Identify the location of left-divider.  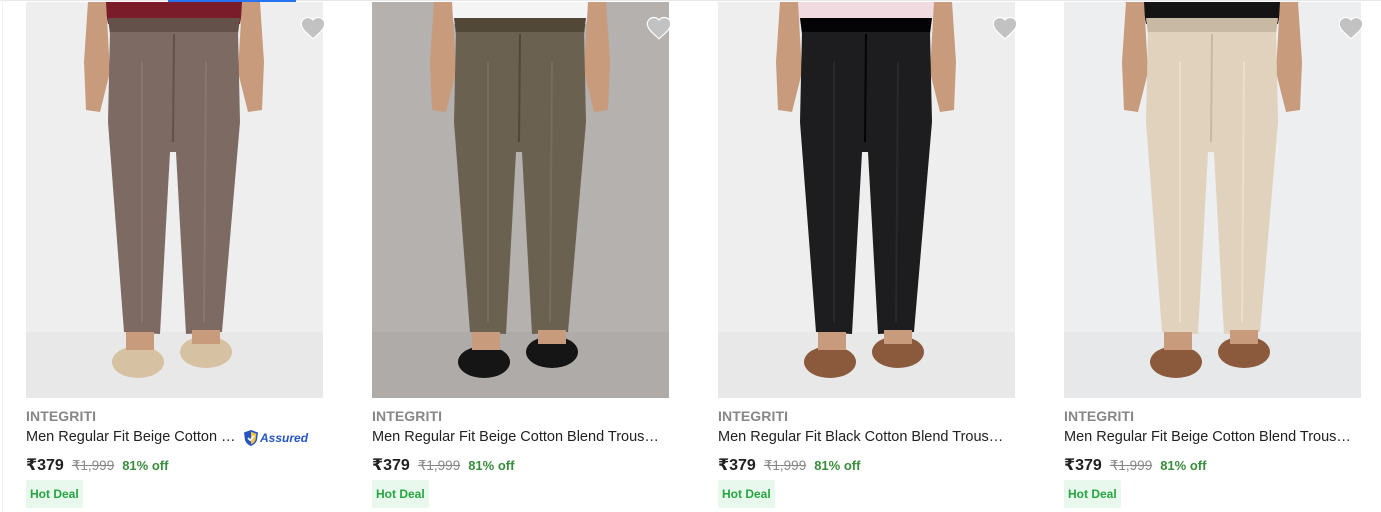
(2, 256).